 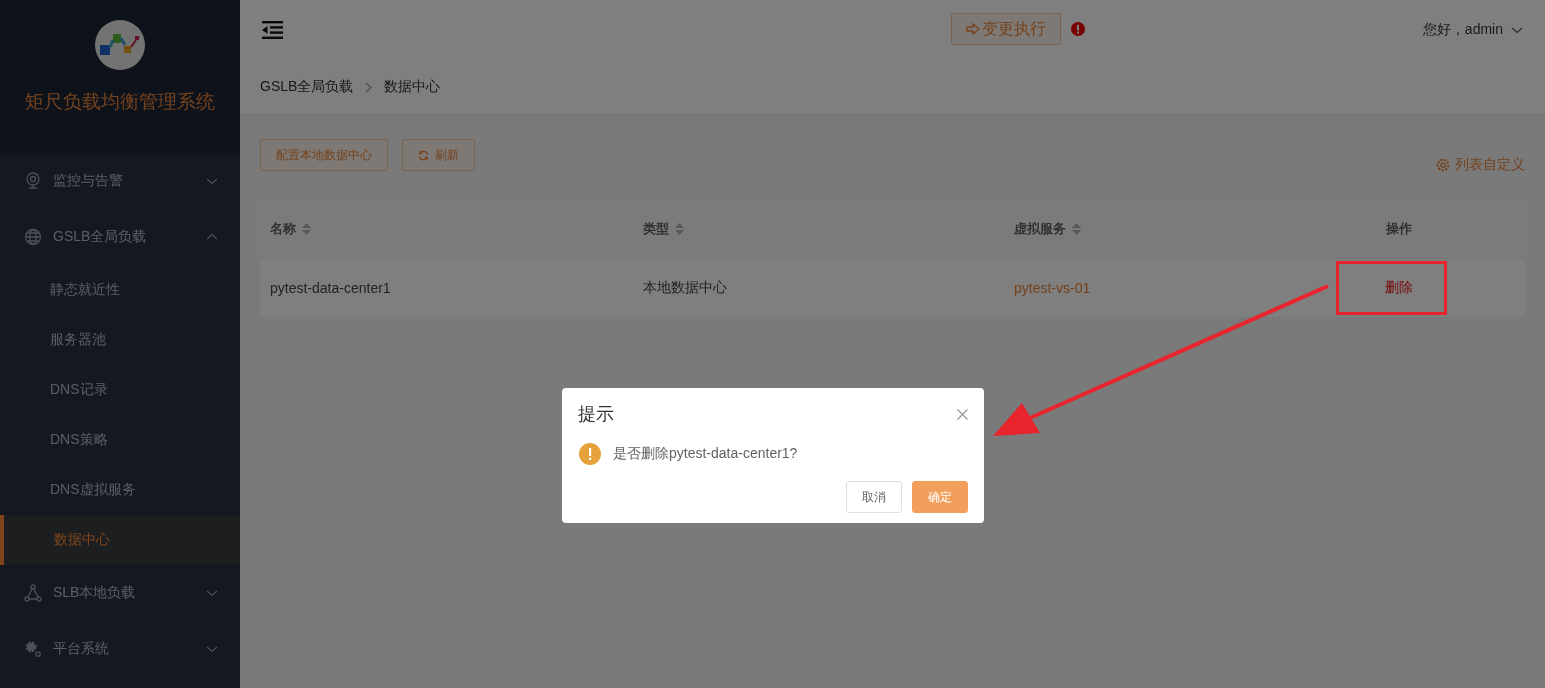 I want to click on virtual-service-link: pytest-vs-01, so click(x=1052, y=288).